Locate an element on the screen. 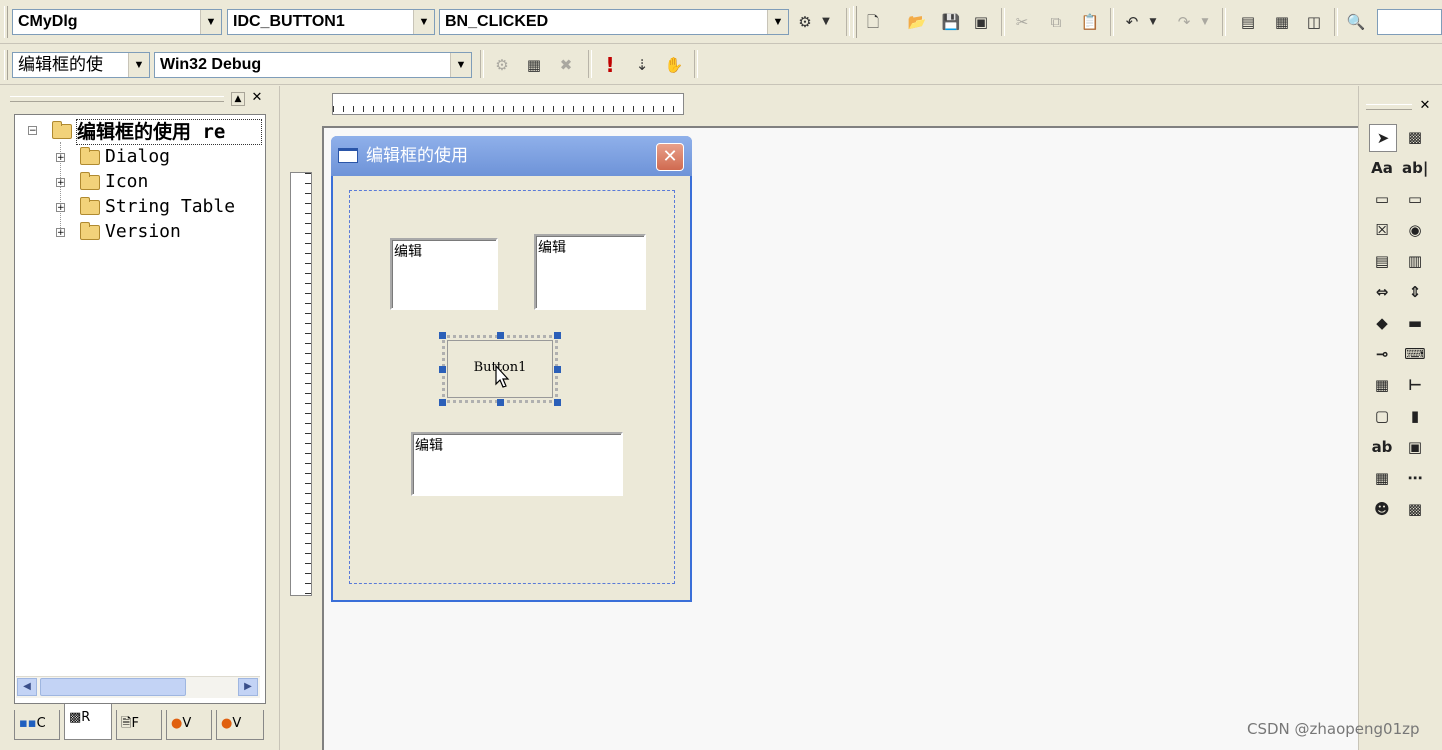 The height and width of the screenshot is (750, 1442). tab-class-view: ▪▪C is located at coordinates (37, 725).